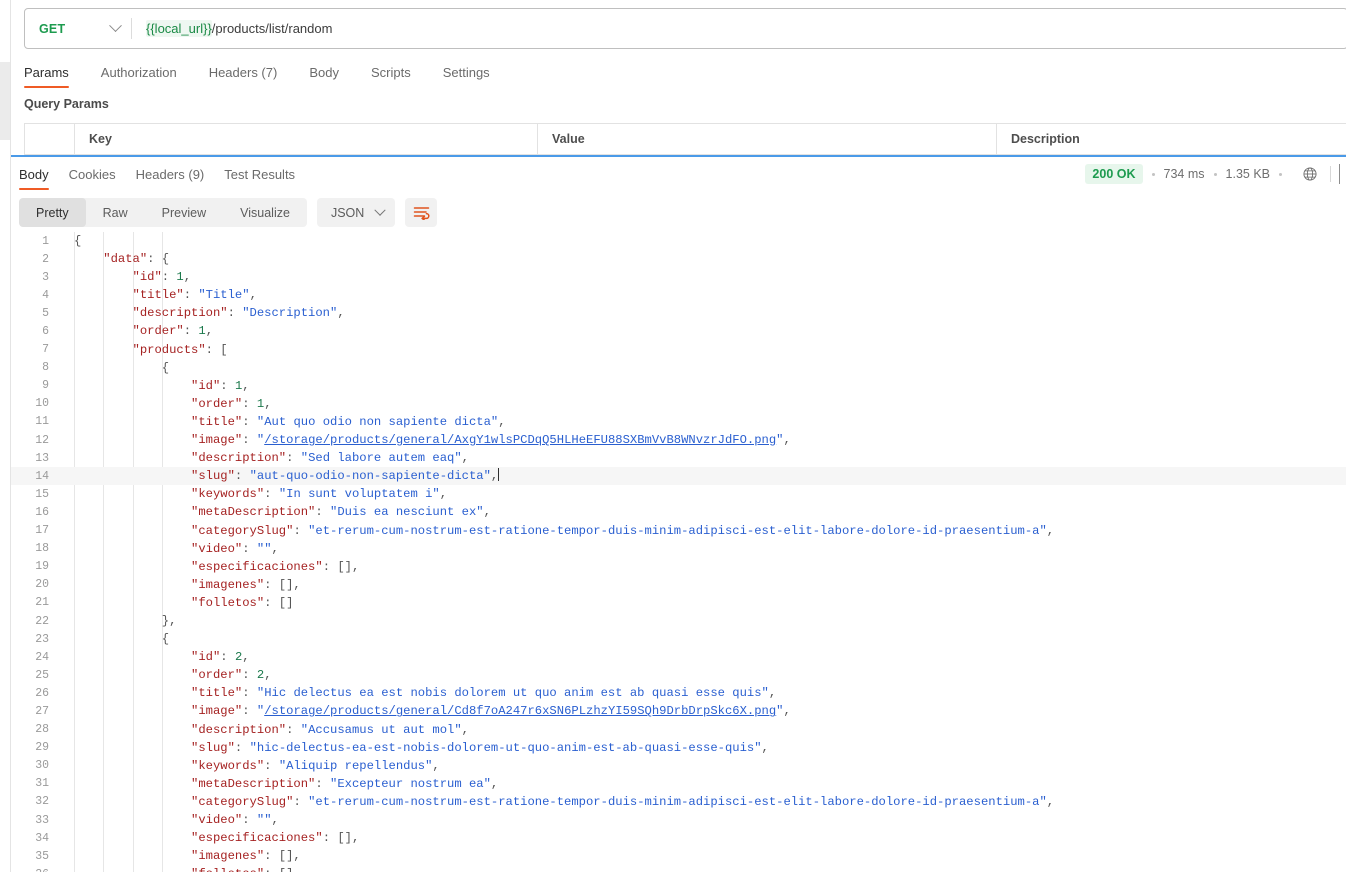 The height and width of the screenshot is (872, 1346). What do you see at coordinates (399, 76) in the screenshot?
I see `tab-scripts: Scripts` at bounding box center [399, 76].